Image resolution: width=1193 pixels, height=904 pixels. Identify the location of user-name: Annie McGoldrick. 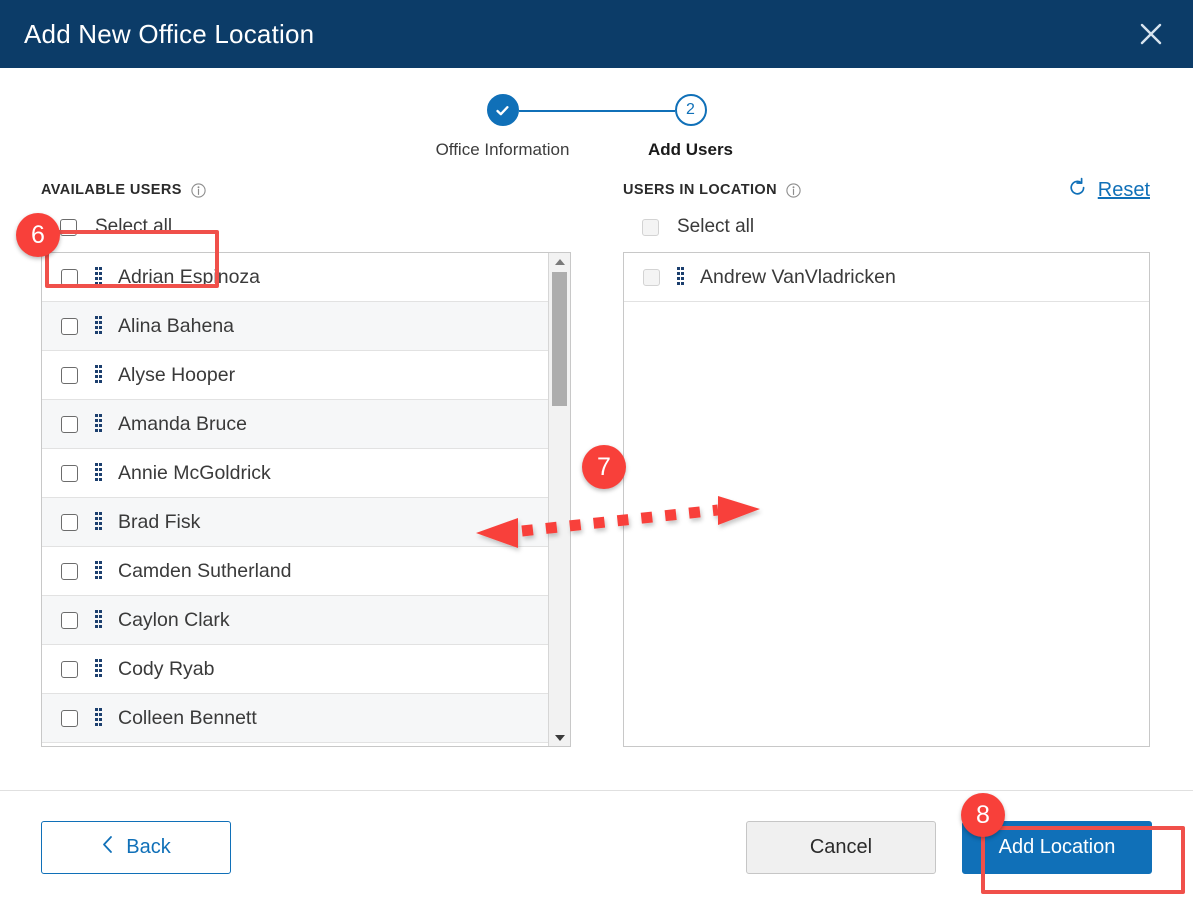
(194, 472).